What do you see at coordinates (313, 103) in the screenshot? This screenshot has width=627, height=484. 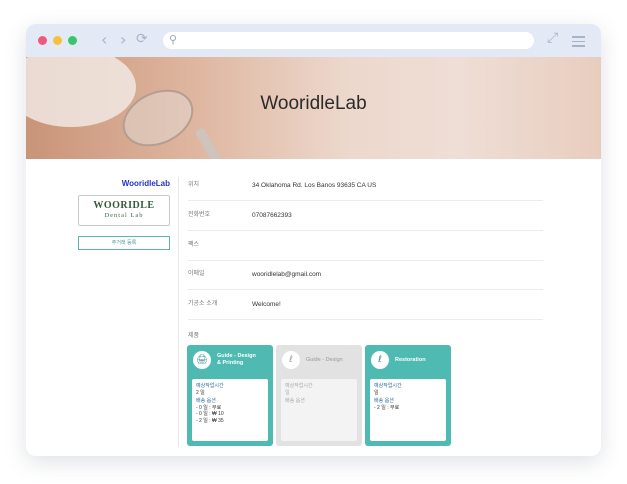 I see `banner-title: WooridleLab` at bounding box center [313, 103].